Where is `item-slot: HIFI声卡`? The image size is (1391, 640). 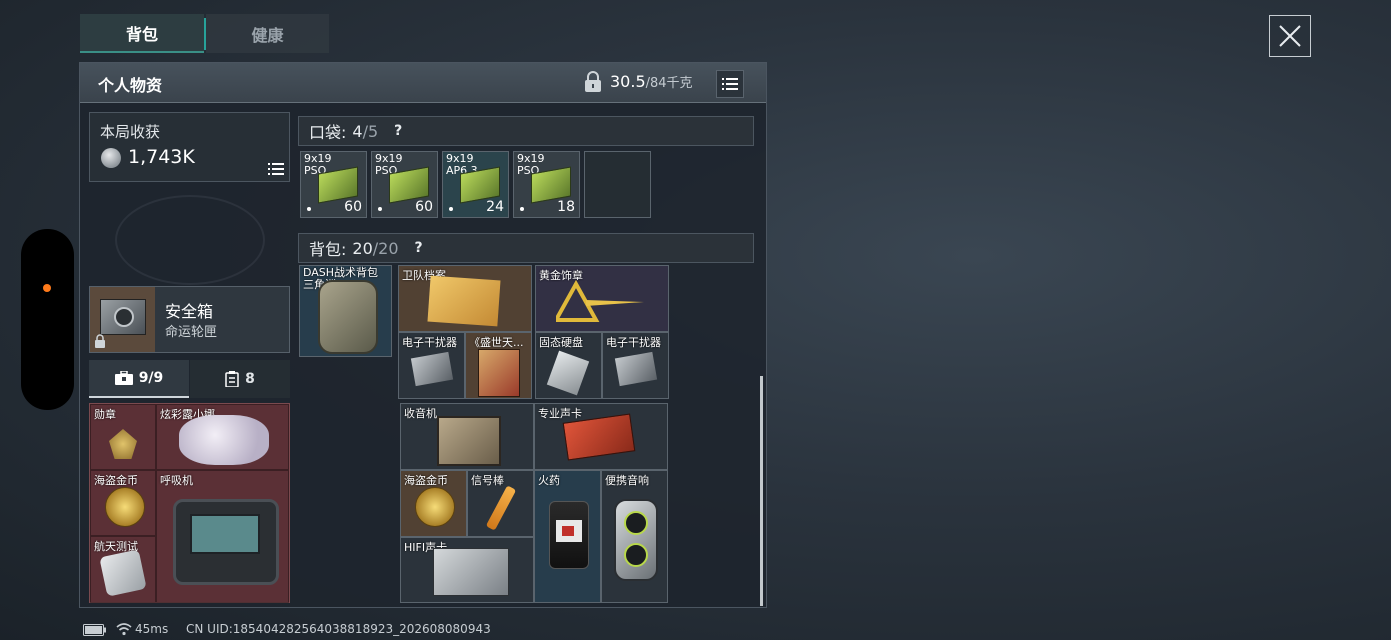
item-slot: HIFI声卡 is located at coordinates (467, 570).